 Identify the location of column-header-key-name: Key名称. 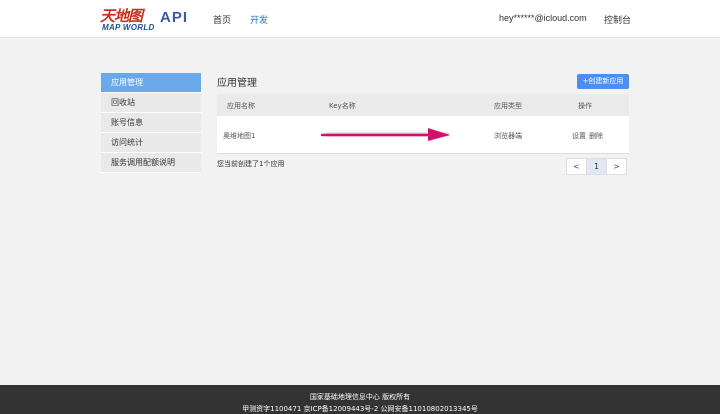
(342, 106).